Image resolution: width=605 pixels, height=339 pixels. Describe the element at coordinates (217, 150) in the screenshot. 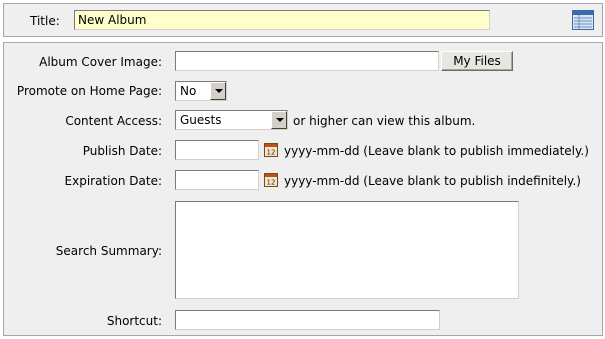

I see `publish-date-input` at that location.